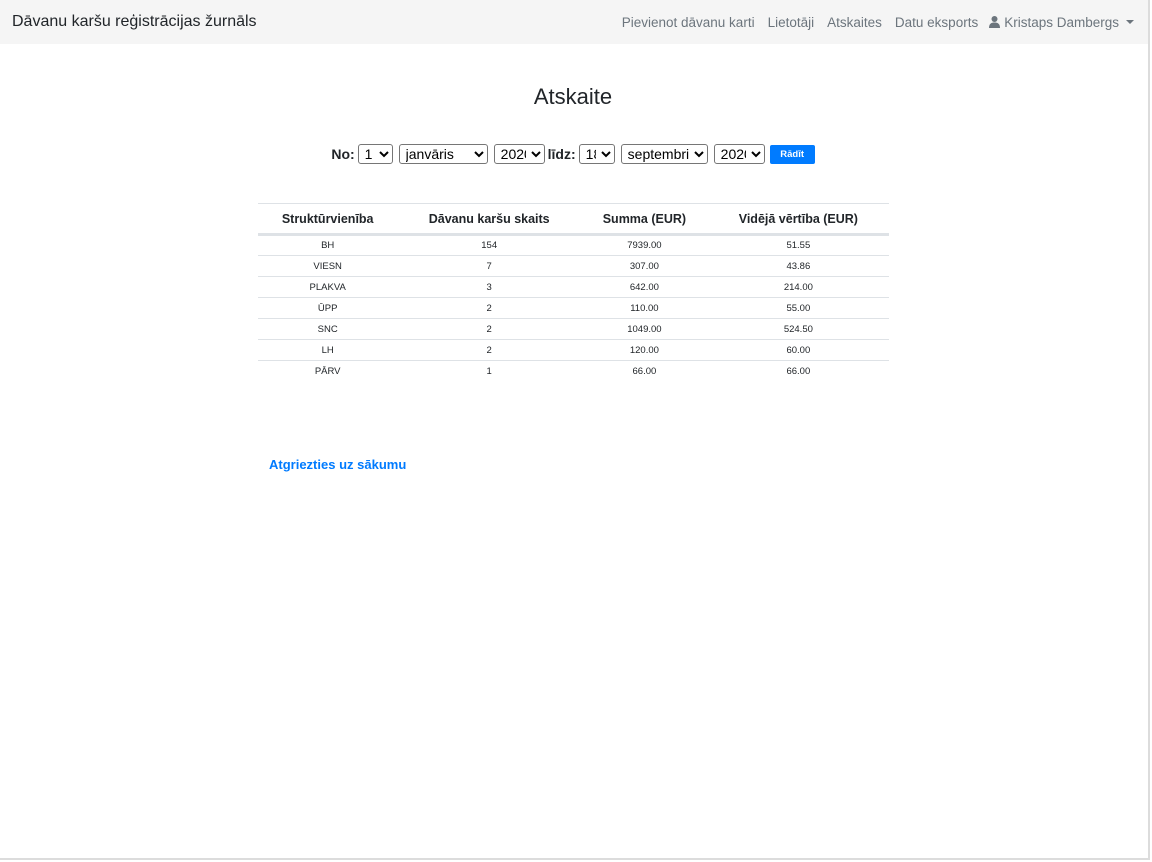 This screenshot has width=1152, height=862. Describe the element at coordinates (798, 266) in the screenshot. I see `table-cell: 43.86` at that location.